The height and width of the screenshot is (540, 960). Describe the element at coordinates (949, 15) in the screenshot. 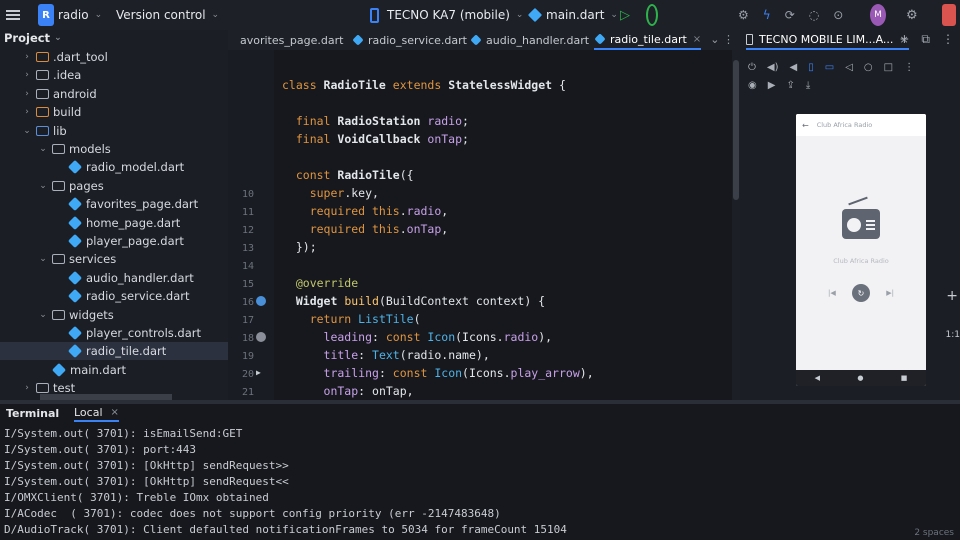

I see `error-notification-icon` at that location.